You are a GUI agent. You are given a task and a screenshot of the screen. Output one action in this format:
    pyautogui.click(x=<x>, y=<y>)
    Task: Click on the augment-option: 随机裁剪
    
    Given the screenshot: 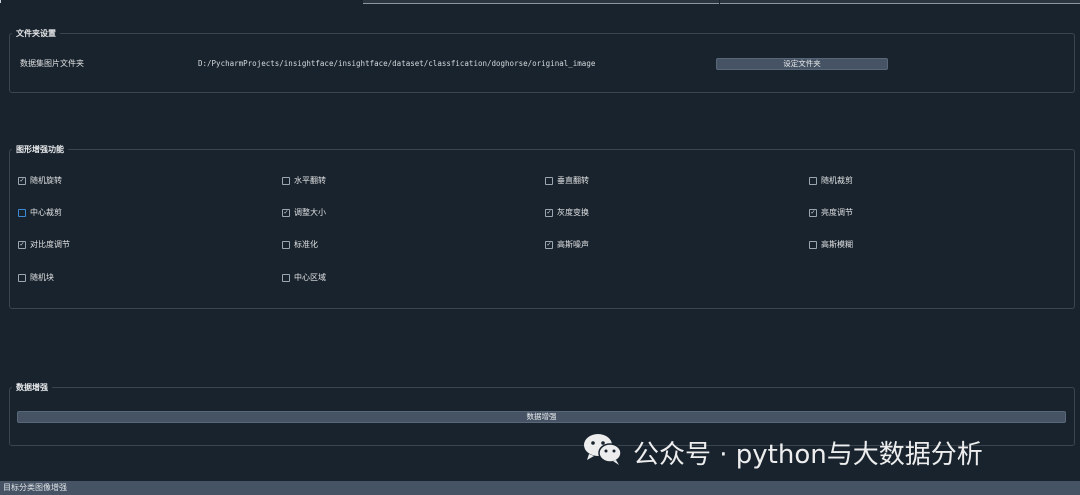 What is the action you would take?
    pyautogui.click(x=831, y=180)
    